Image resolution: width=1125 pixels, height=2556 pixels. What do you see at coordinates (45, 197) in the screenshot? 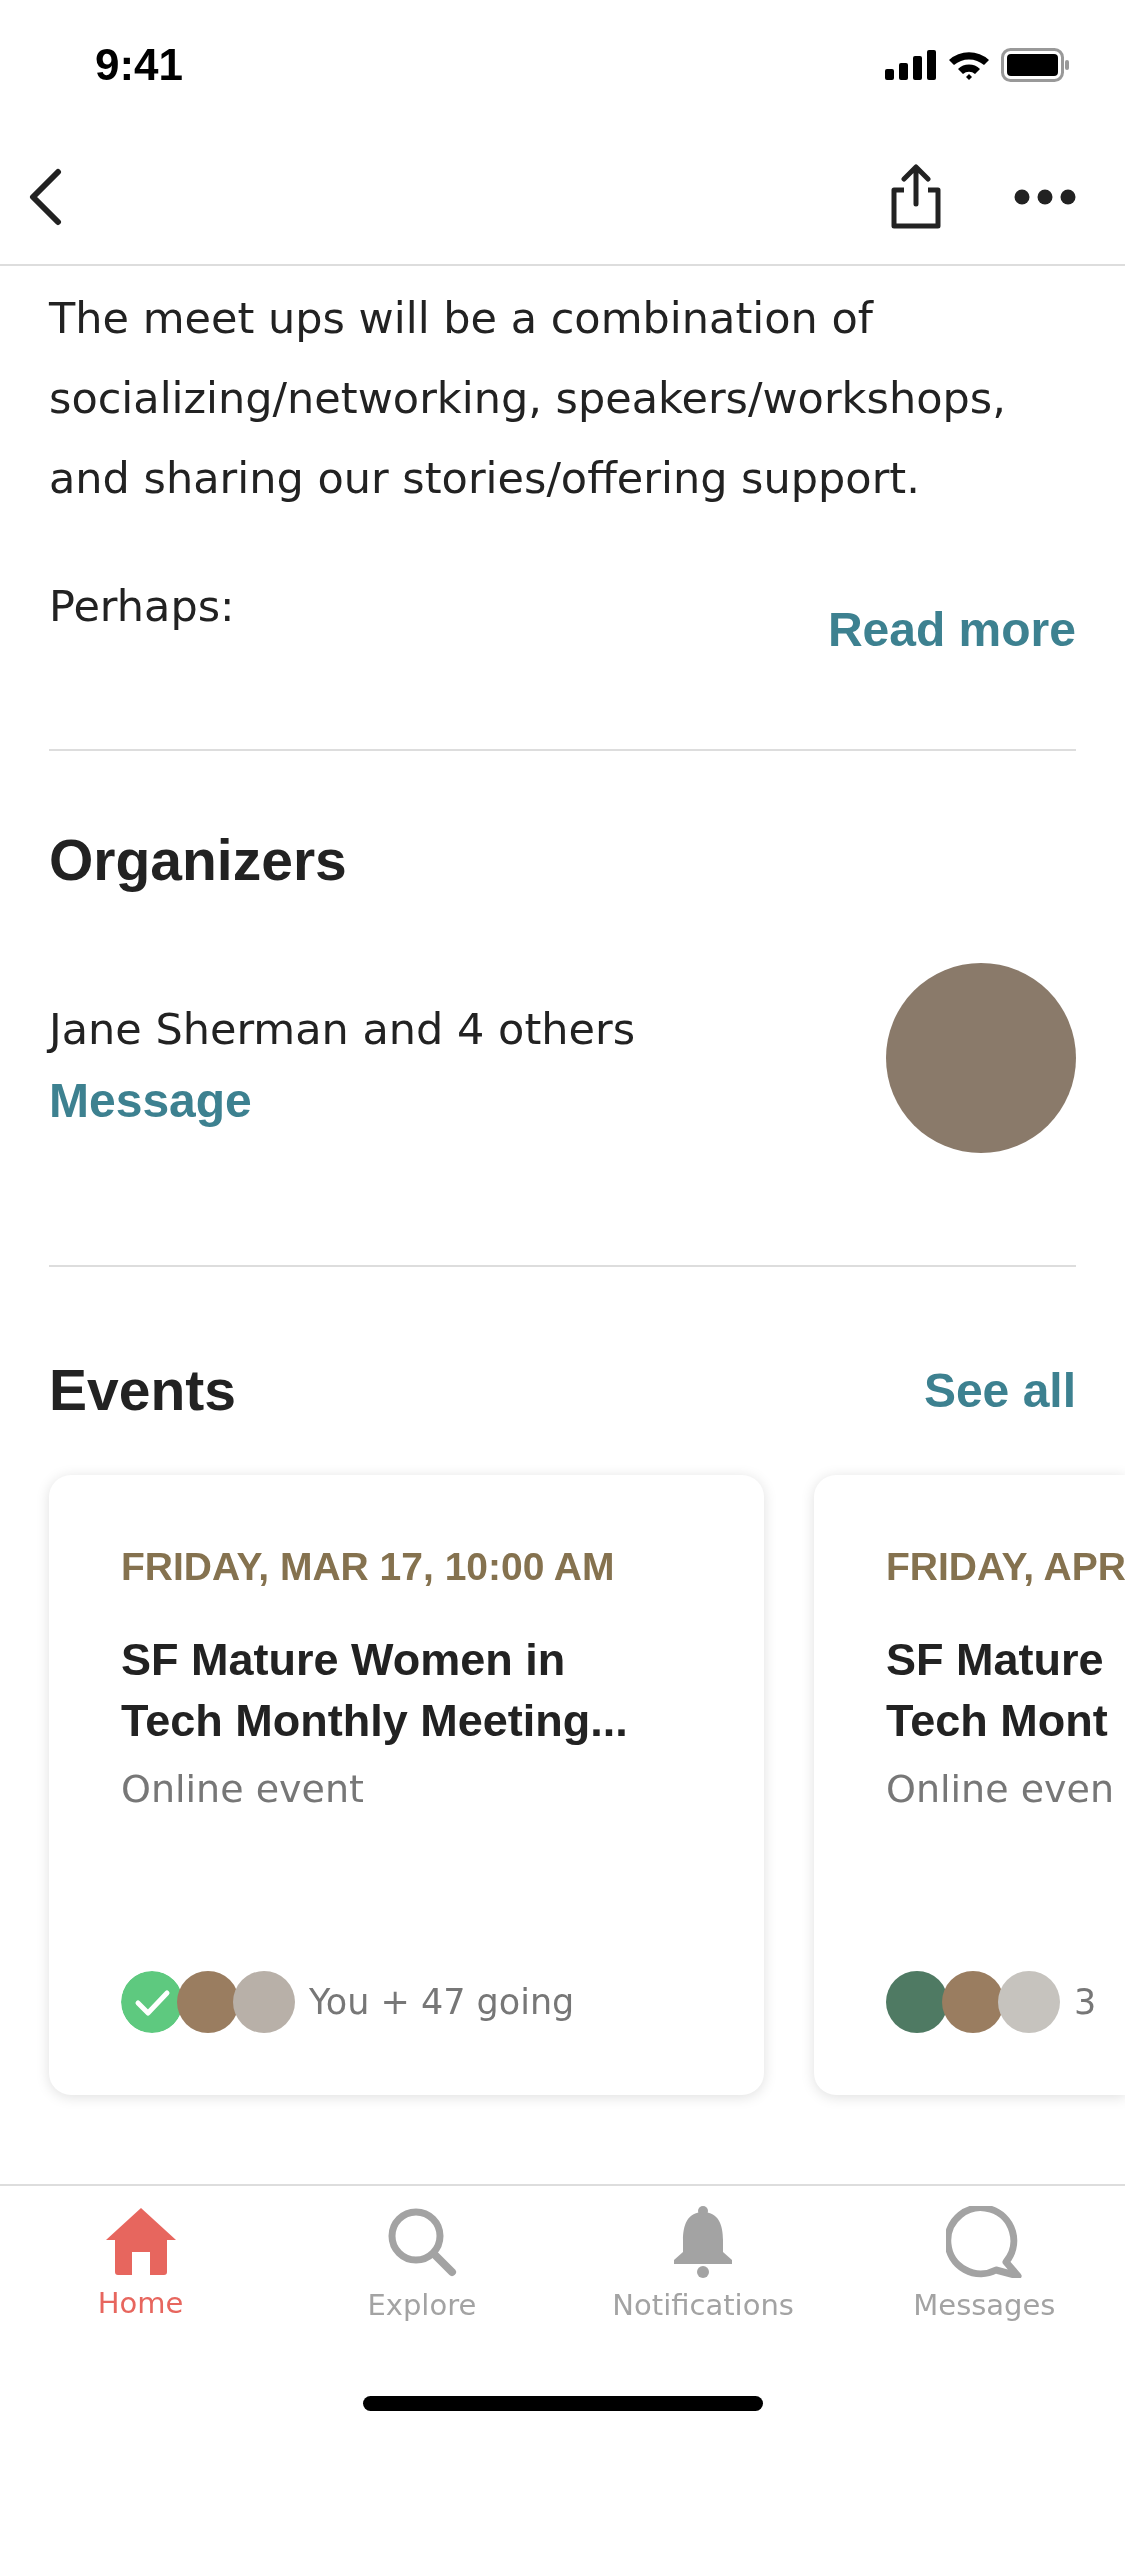
I see `back-icon` at bounding box center [45, 197].